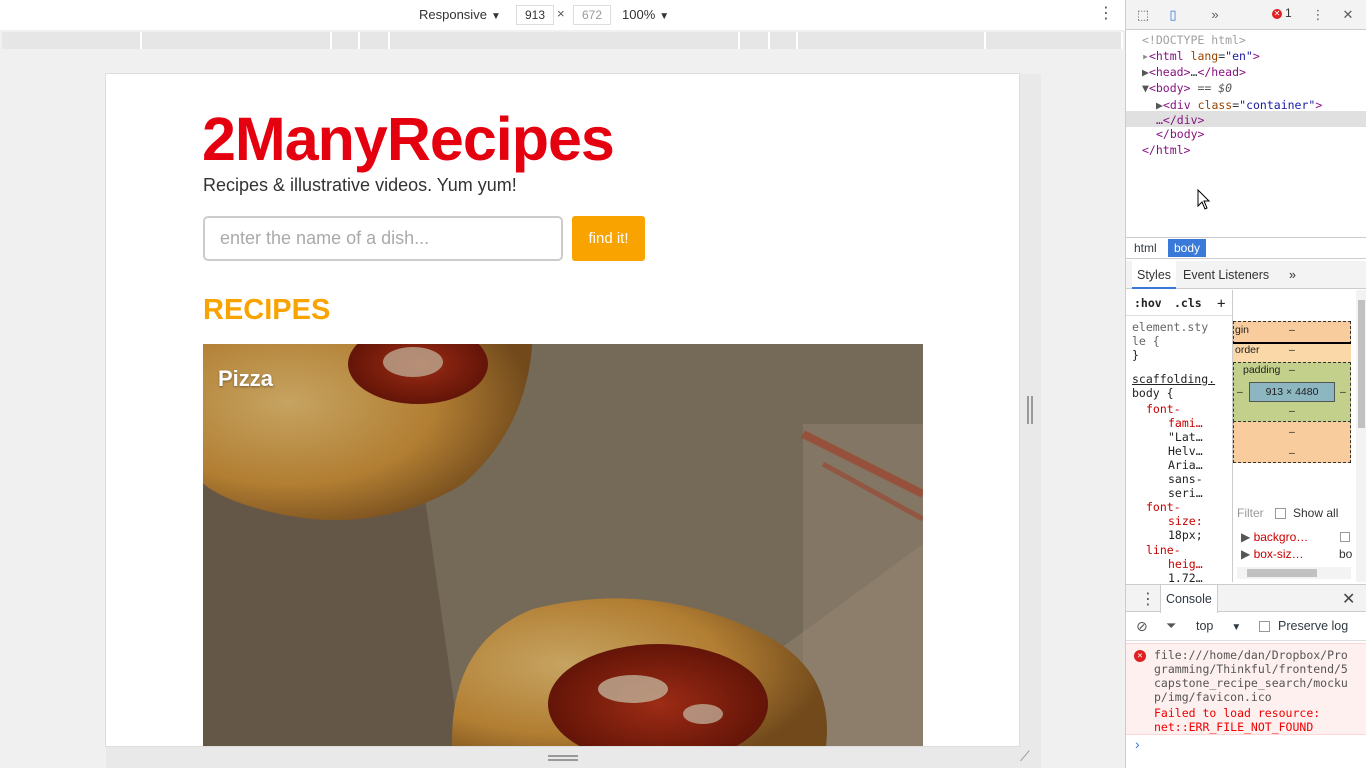 The width and height of the screenshot is (1366, 768). Describe the element at coordinates (1180, 120) in the screenshot. I see `div-close-node: …</div>` at that location.